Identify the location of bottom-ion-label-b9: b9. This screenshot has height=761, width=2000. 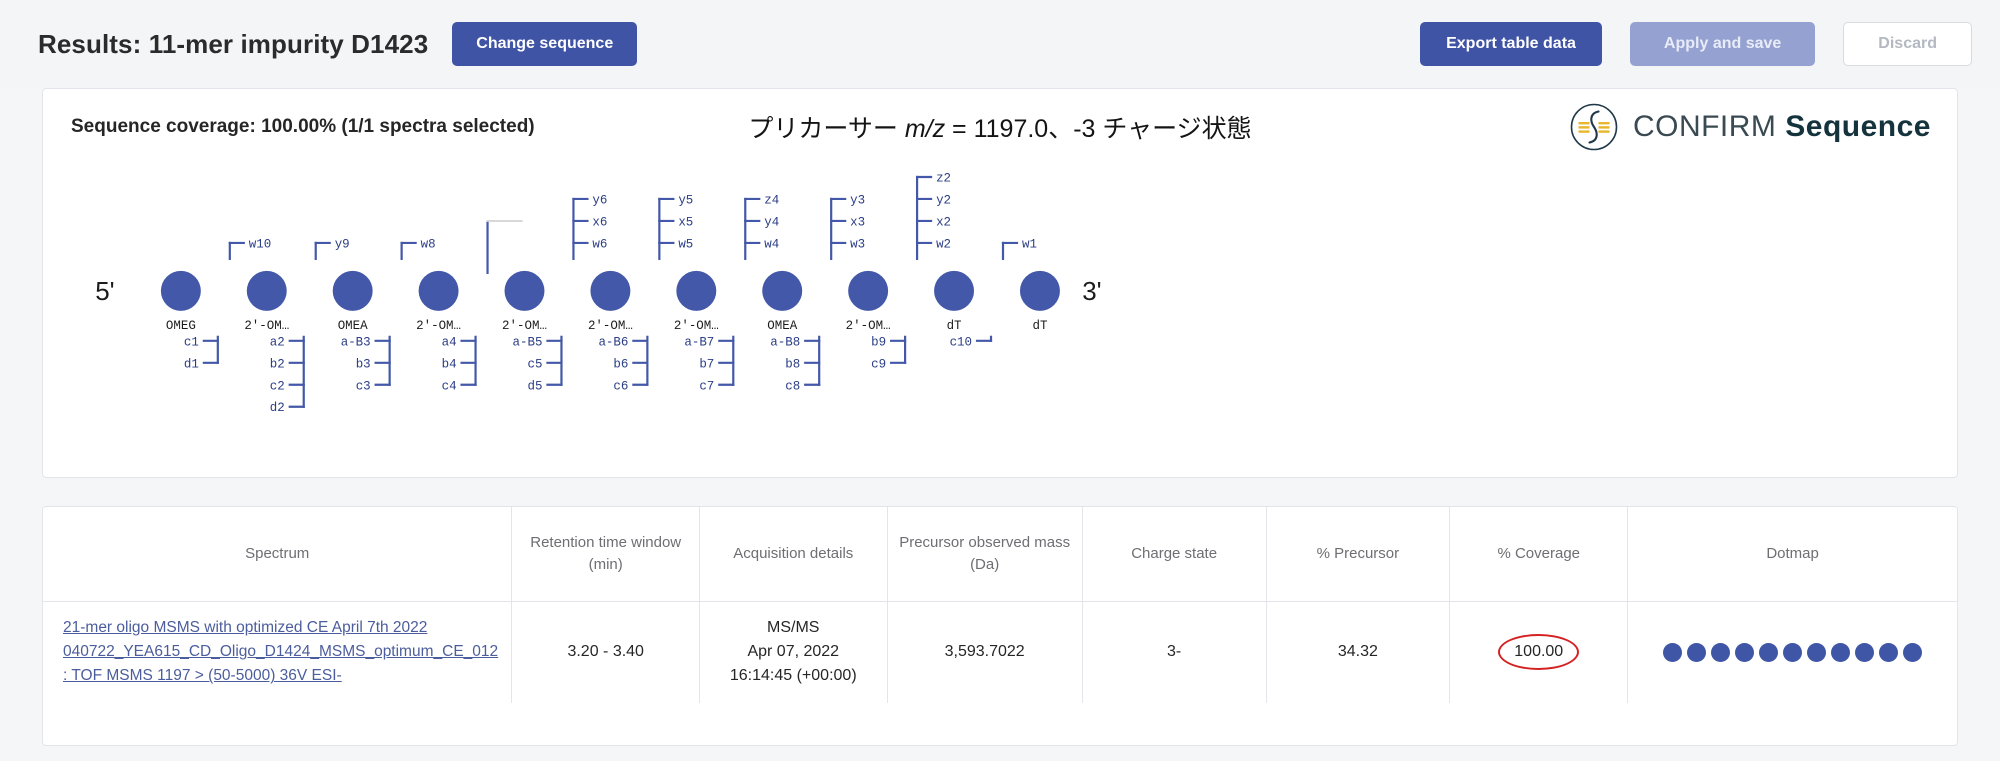
(878, 342).